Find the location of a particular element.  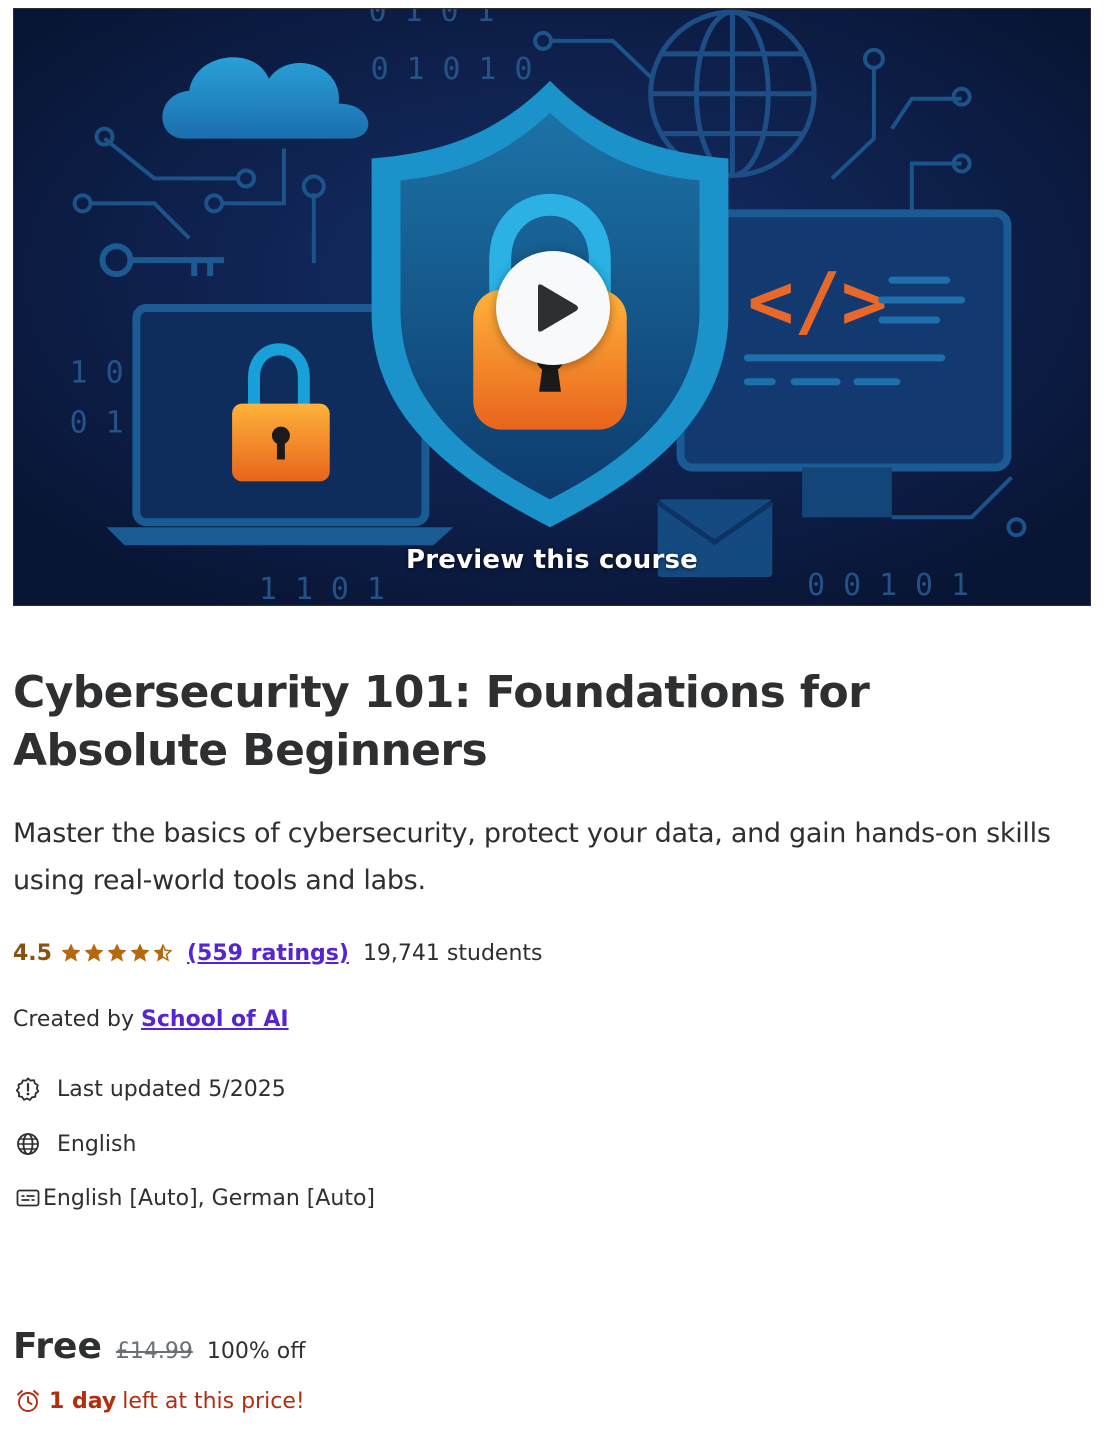

alert-badge-icon is located at coordinates (27, 1089).